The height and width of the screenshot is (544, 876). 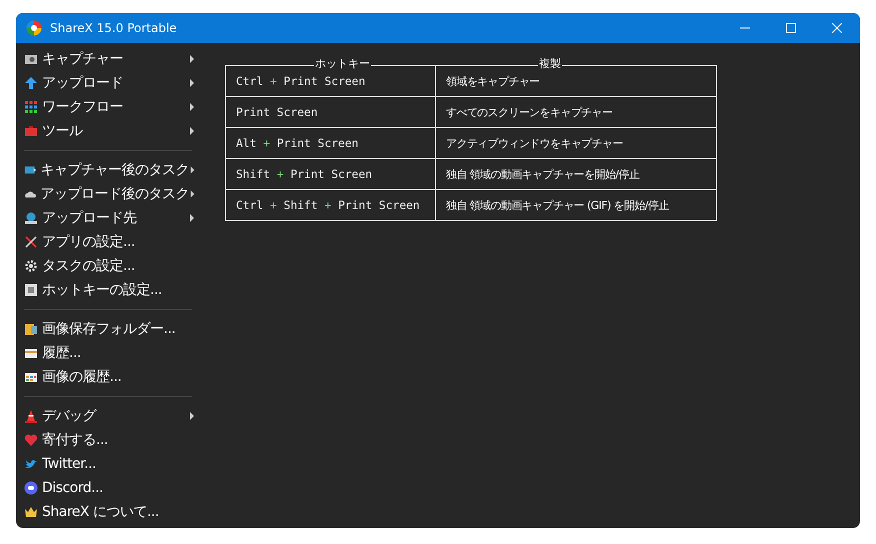 I want to click on app-logo-icon, so click(x=34, y=28).